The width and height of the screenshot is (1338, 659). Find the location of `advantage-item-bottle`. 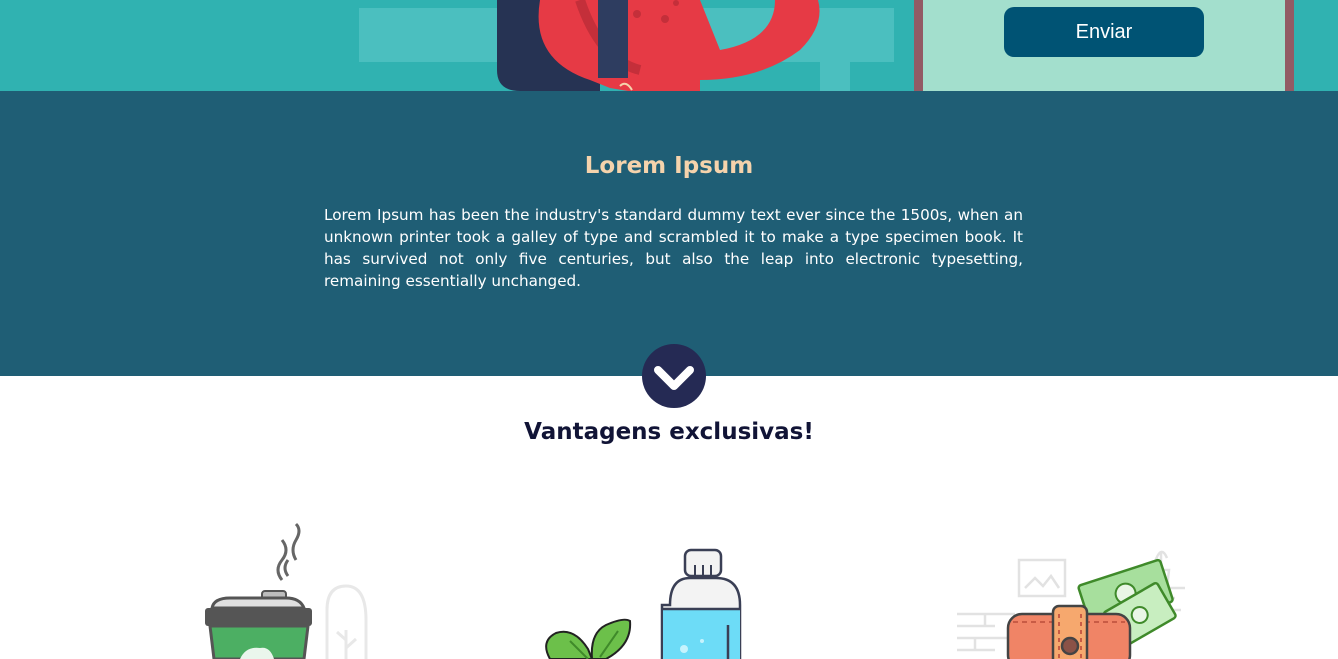

advantage-item-bottle is located at coordinates (645, 602).